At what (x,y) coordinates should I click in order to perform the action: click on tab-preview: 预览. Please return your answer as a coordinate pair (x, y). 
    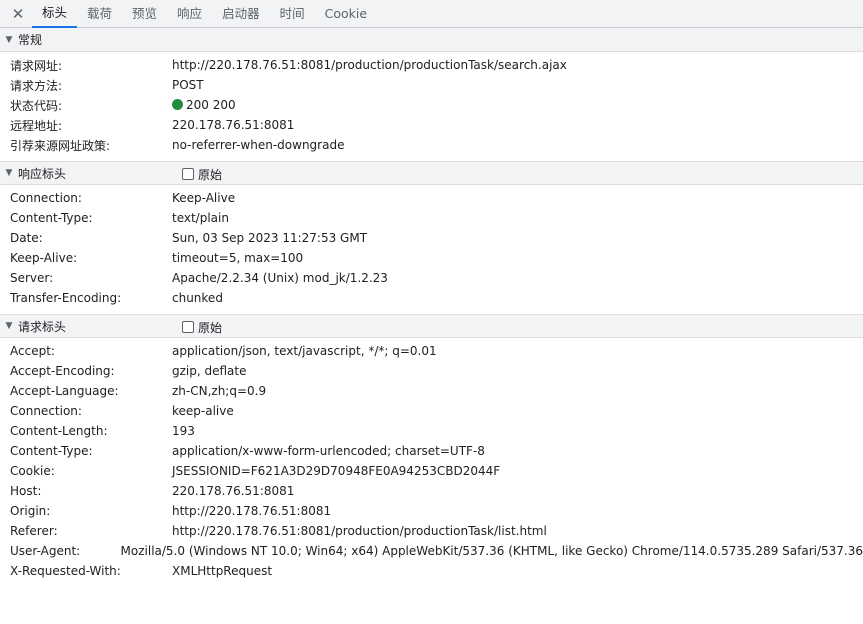
    Looking at the image, I should click on (144, 14).